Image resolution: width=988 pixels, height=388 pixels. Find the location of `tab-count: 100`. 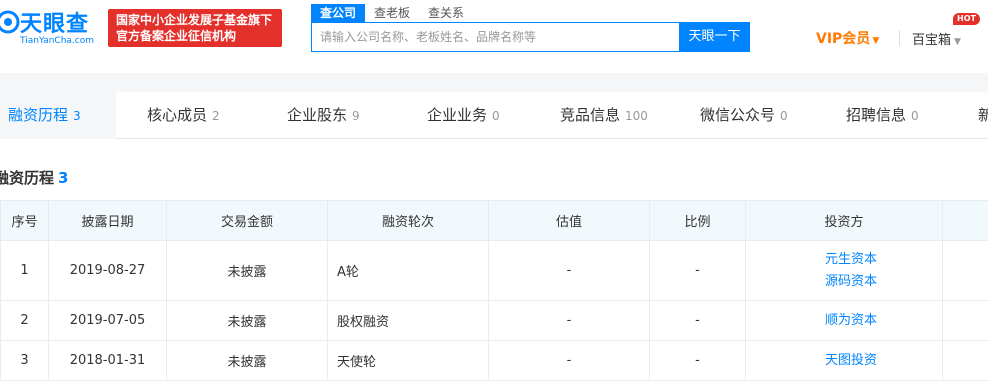

tab-count: 100 is located at coordinates (636, 116).